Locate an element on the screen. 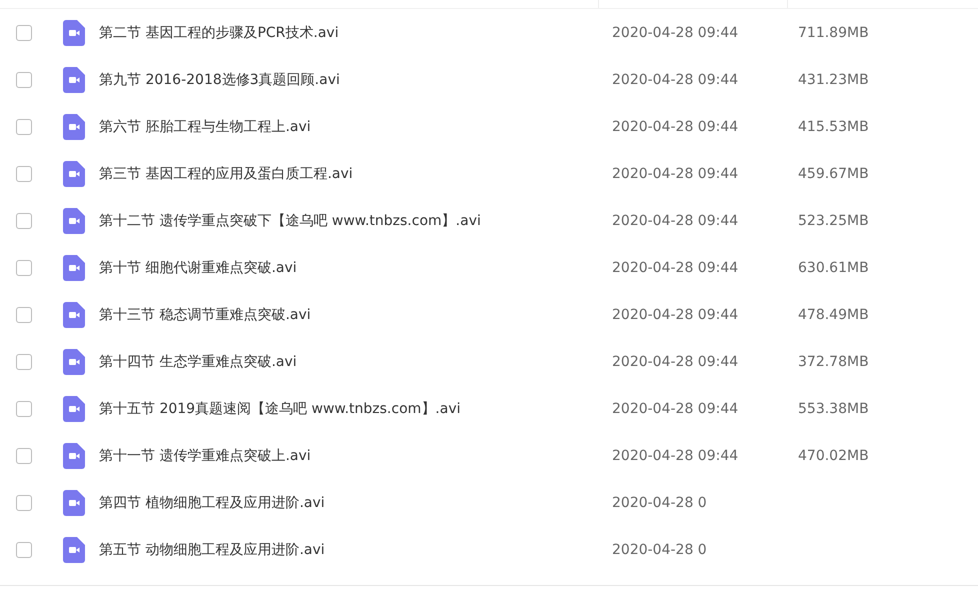 Image resolution: width=978 pixels, height=601 pixels. file-size: 372.78MB is located at coordinates (833, 362).